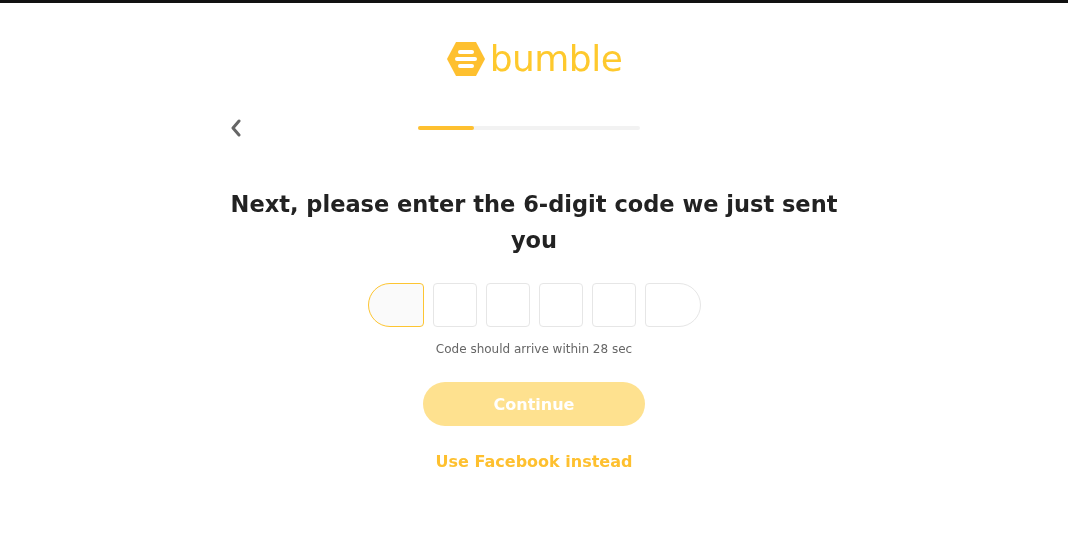 The image size is (1068, 559). I want to click on heading: Next, please enter the 6-digit code we just sent you, so click(534, 222).